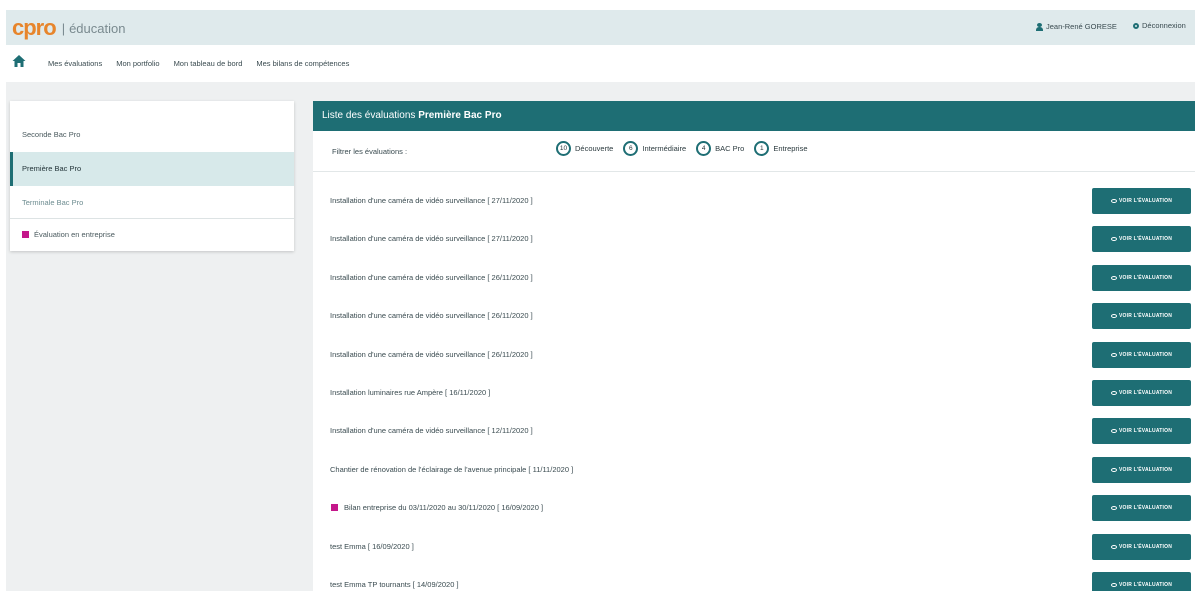  Describe the element at coordinates (68, 28) in the screenshot. I see `logo: cpro | éducation` at that location.